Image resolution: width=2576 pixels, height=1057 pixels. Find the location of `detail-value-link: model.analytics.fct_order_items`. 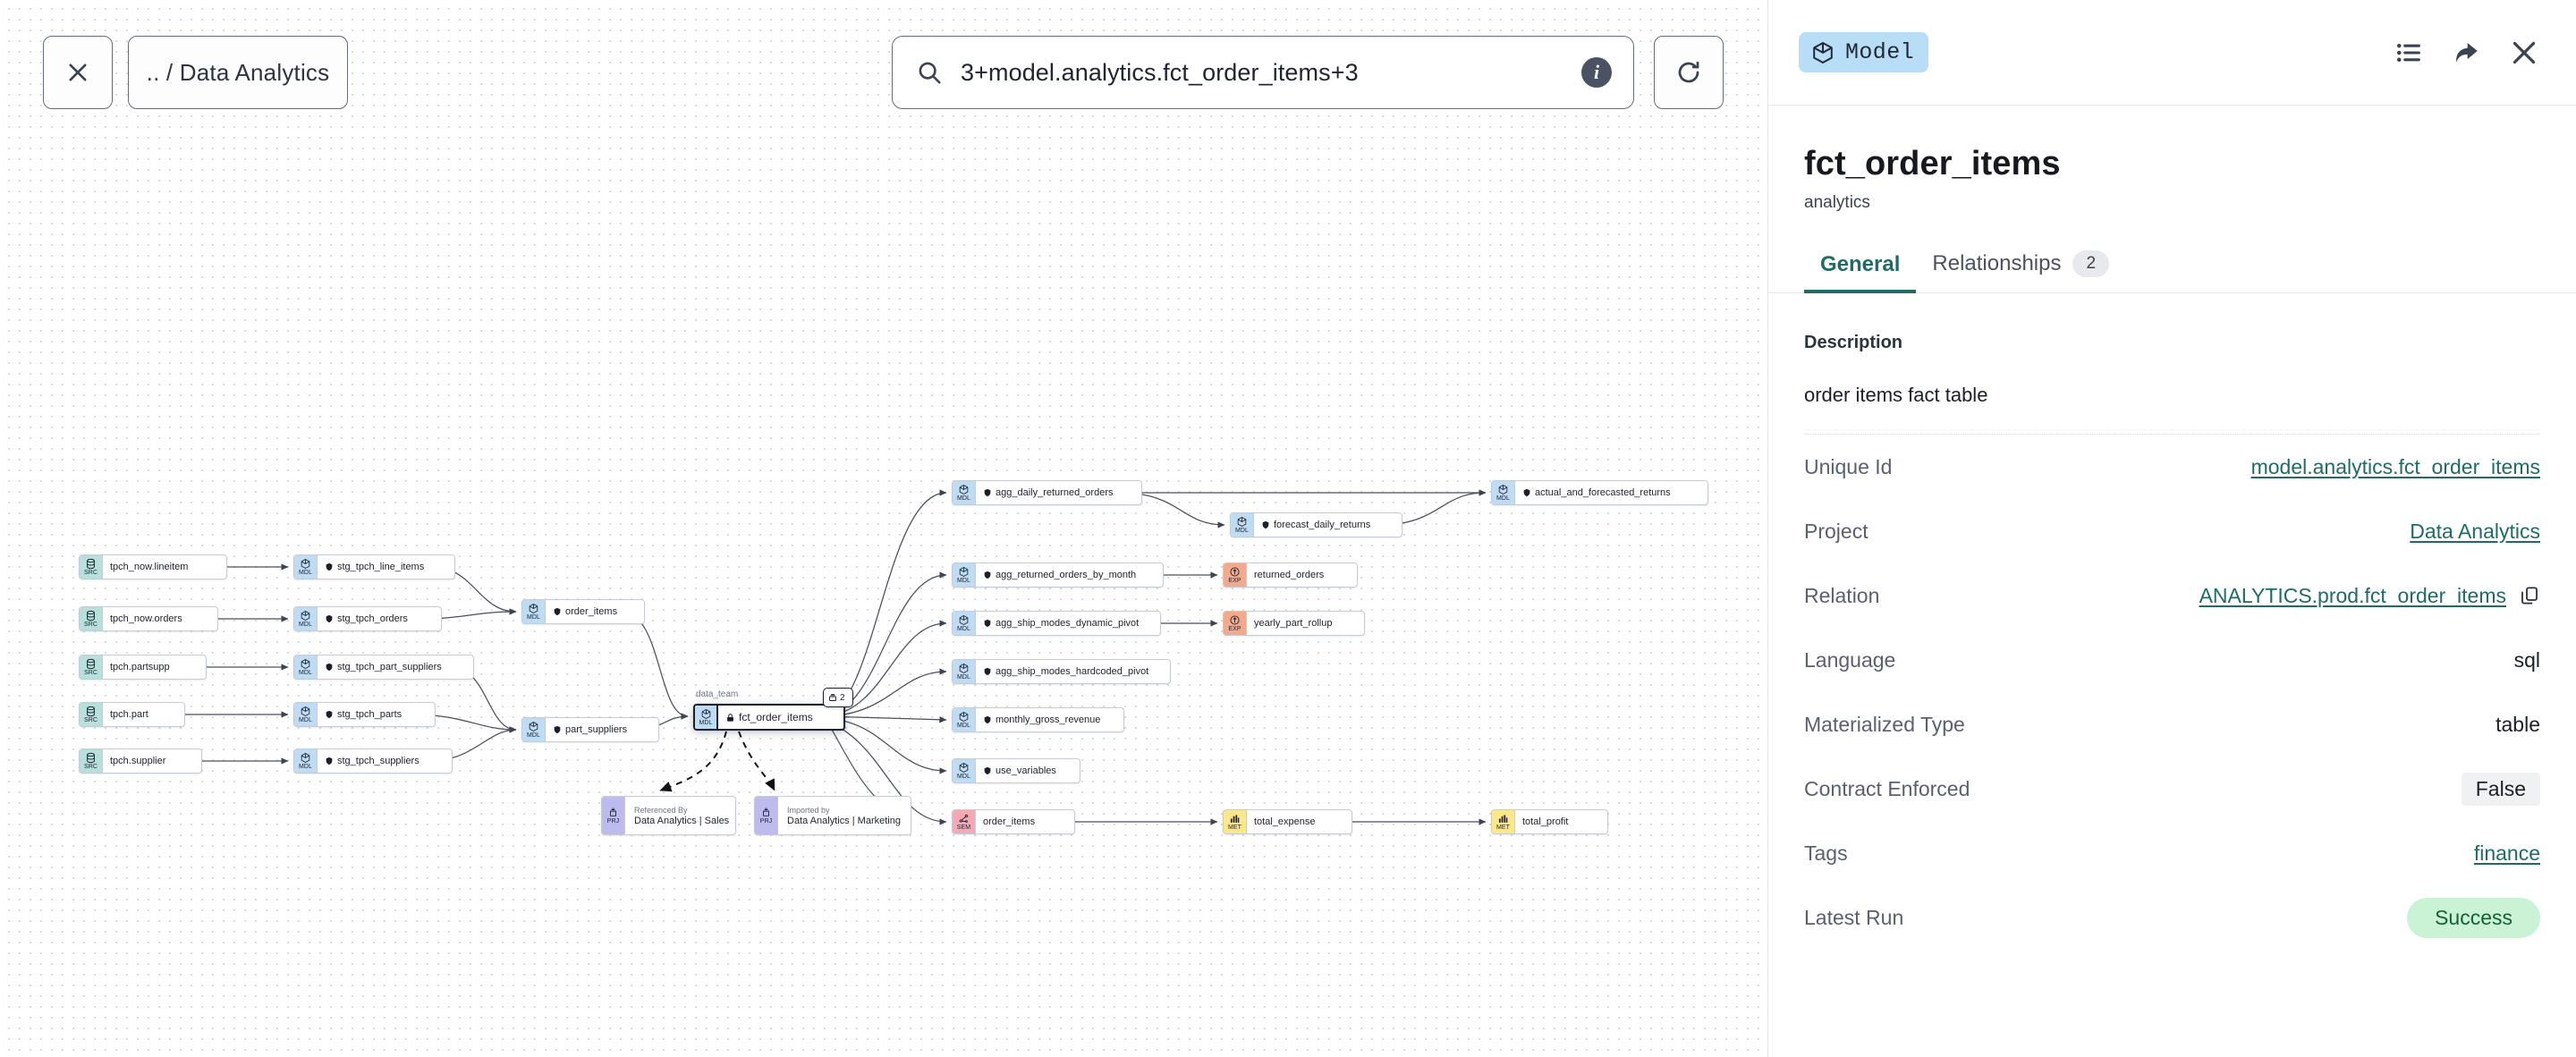

detail-value-link: model.analytics.fct_order_items is located at coordinates (2395, 467).